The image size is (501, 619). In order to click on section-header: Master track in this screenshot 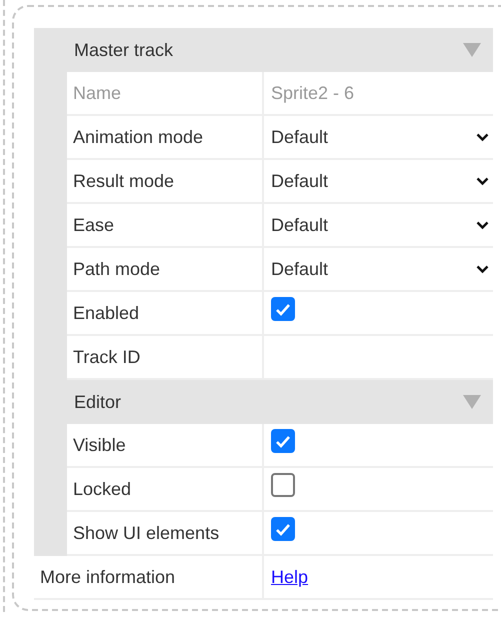, I will do `click(263, 50)`.